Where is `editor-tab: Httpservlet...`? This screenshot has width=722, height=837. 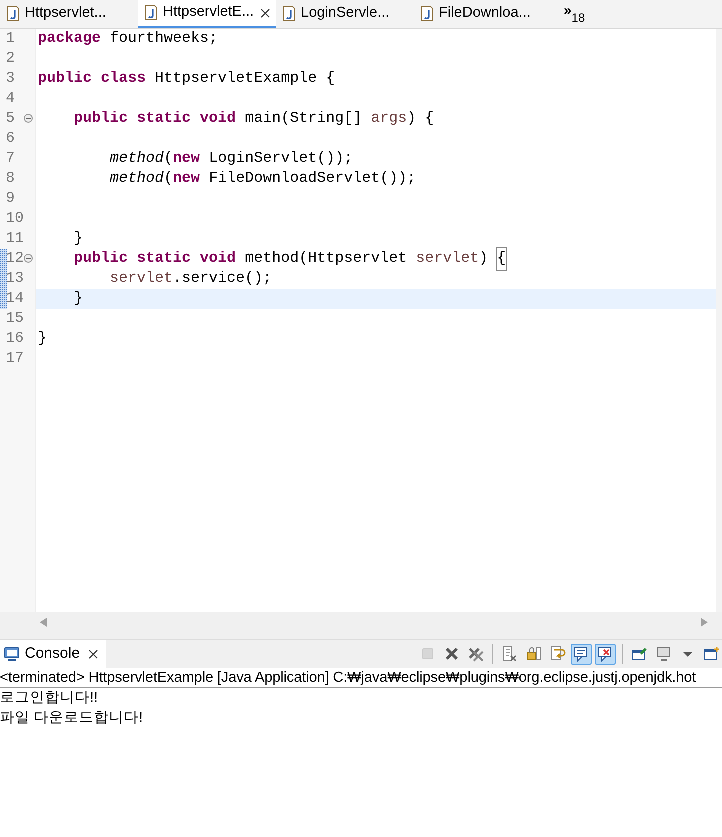 editor-tab: Httpservlet... is located at coordinates (69, 14).